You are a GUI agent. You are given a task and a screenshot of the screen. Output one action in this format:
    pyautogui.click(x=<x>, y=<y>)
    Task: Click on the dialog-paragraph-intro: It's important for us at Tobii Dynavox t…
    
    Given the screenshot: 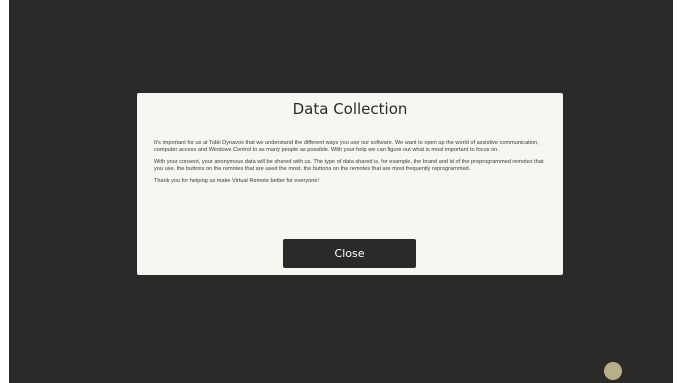 What is the action you would take?
    pyautogui.click(x=346, y=146)
    